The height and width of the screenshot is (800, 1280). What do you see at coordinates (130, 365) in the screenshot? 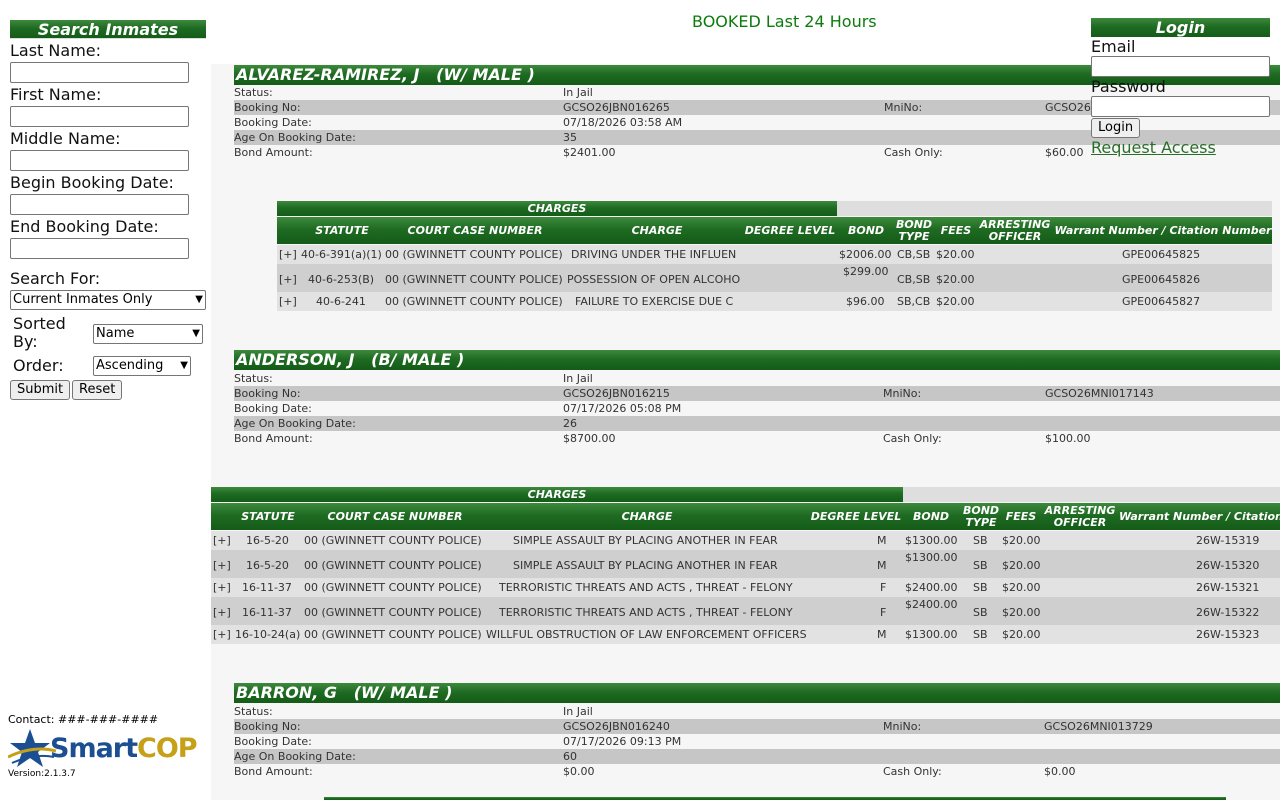
I see `order-value: Ascending` at bounding box center [130, 365].